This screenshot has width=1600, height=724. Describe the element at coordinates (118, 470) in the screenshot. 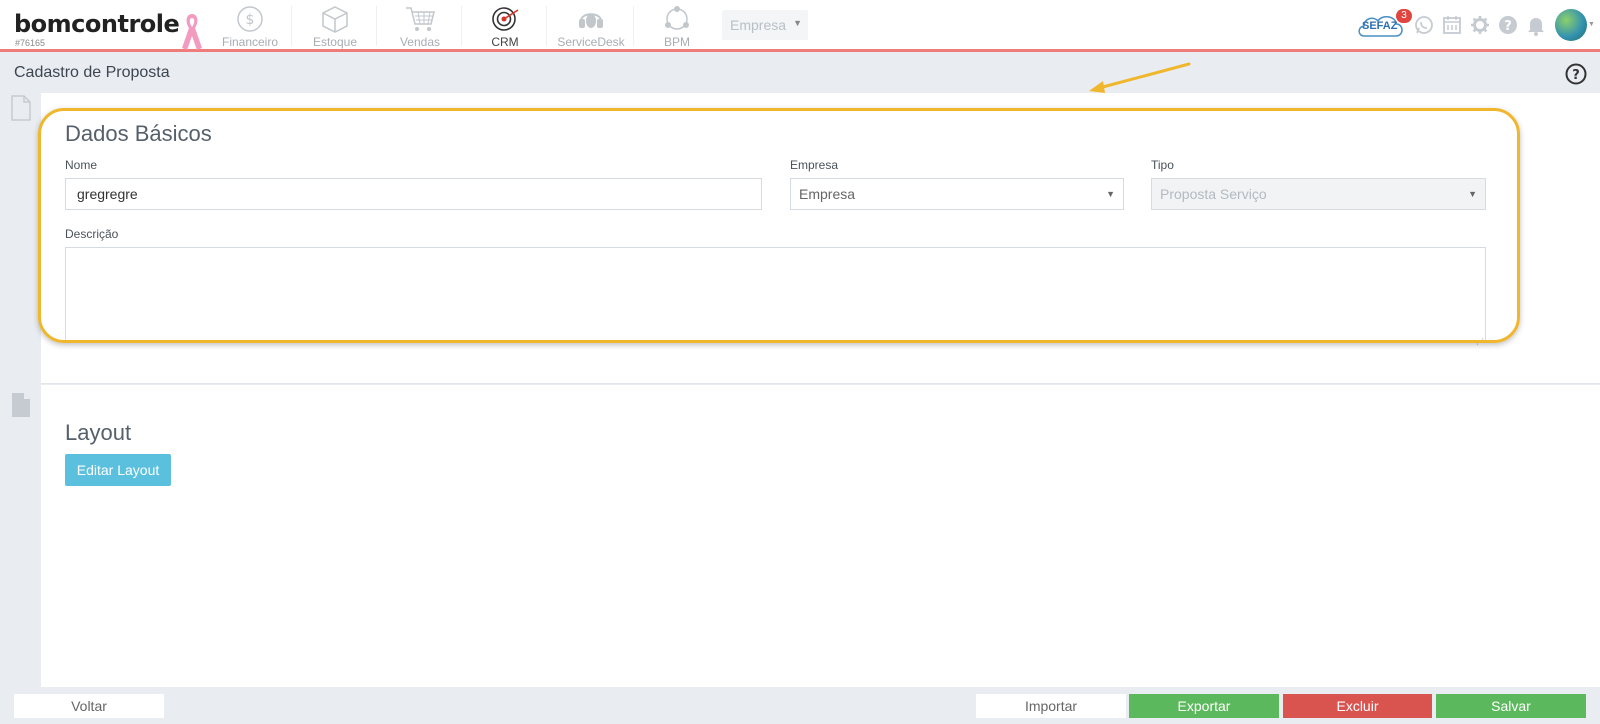

I see `edit-layout-button: Editar Layout` at that location.